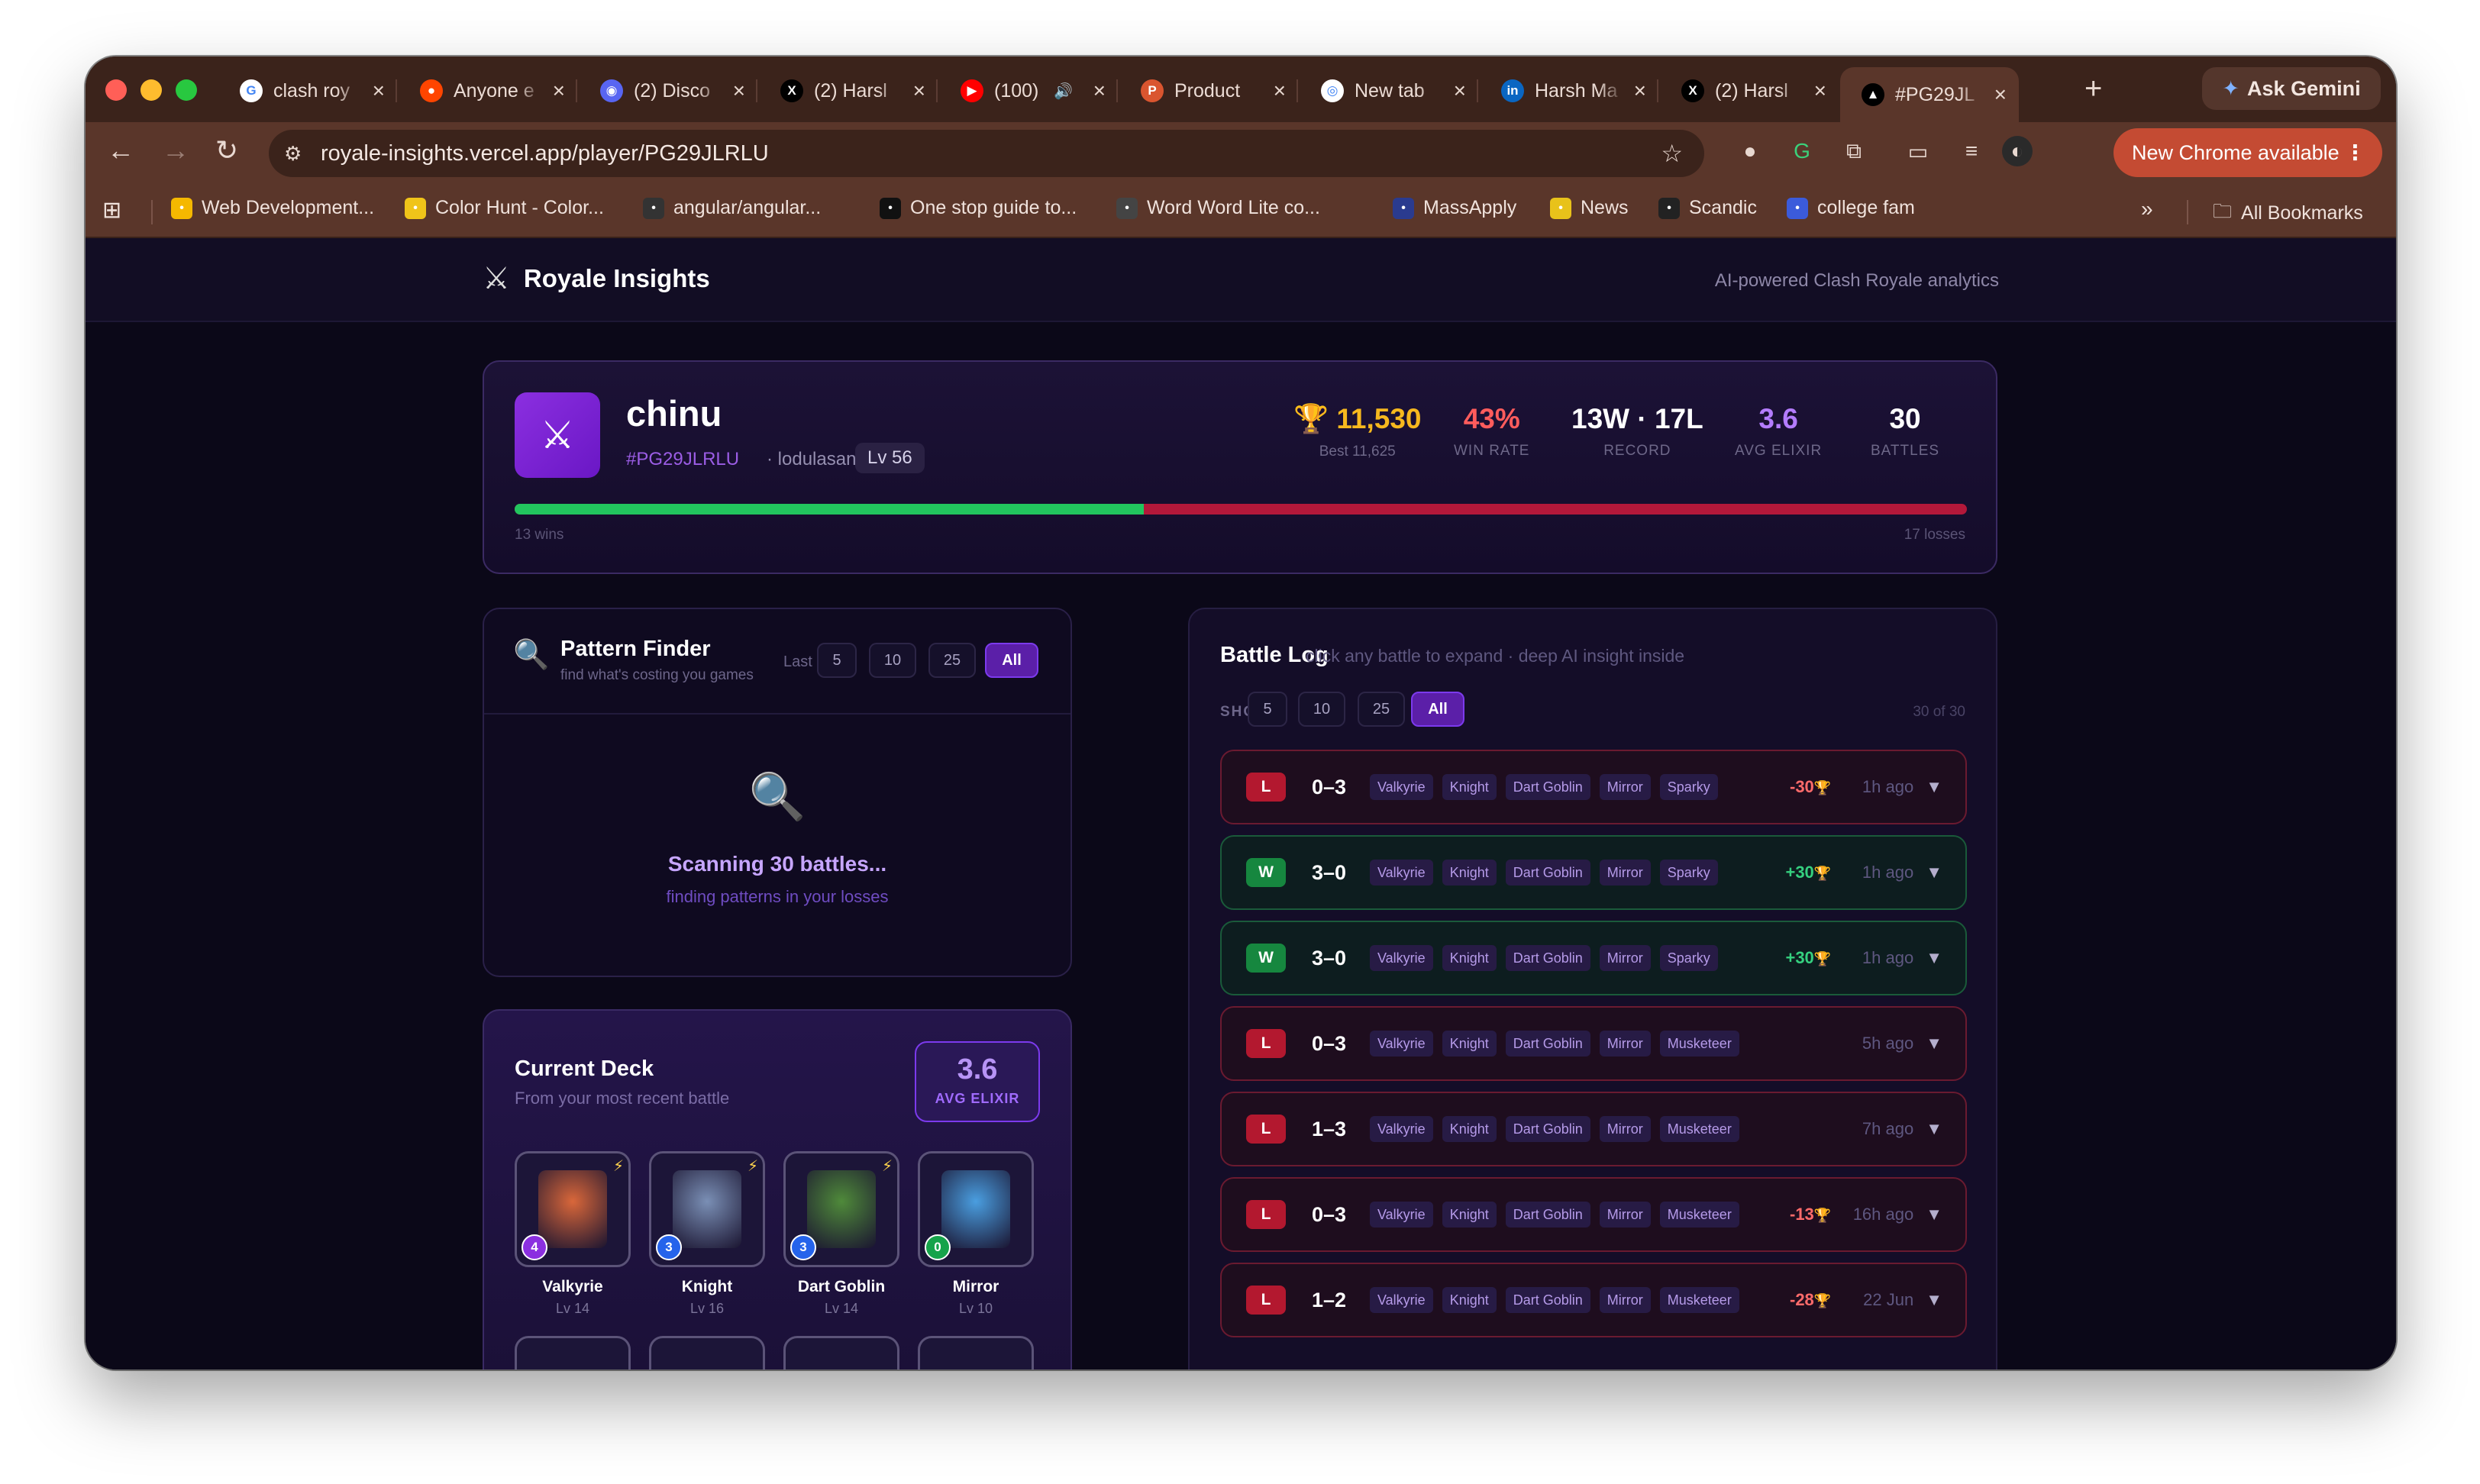 This screenshot has height=1484, width=2480. What do you see at coordinates (707, 1234) in the screenshot?
I see `deck-card: ⚡ 3 Knight Lv 16` at bounding box center [707, 1234].